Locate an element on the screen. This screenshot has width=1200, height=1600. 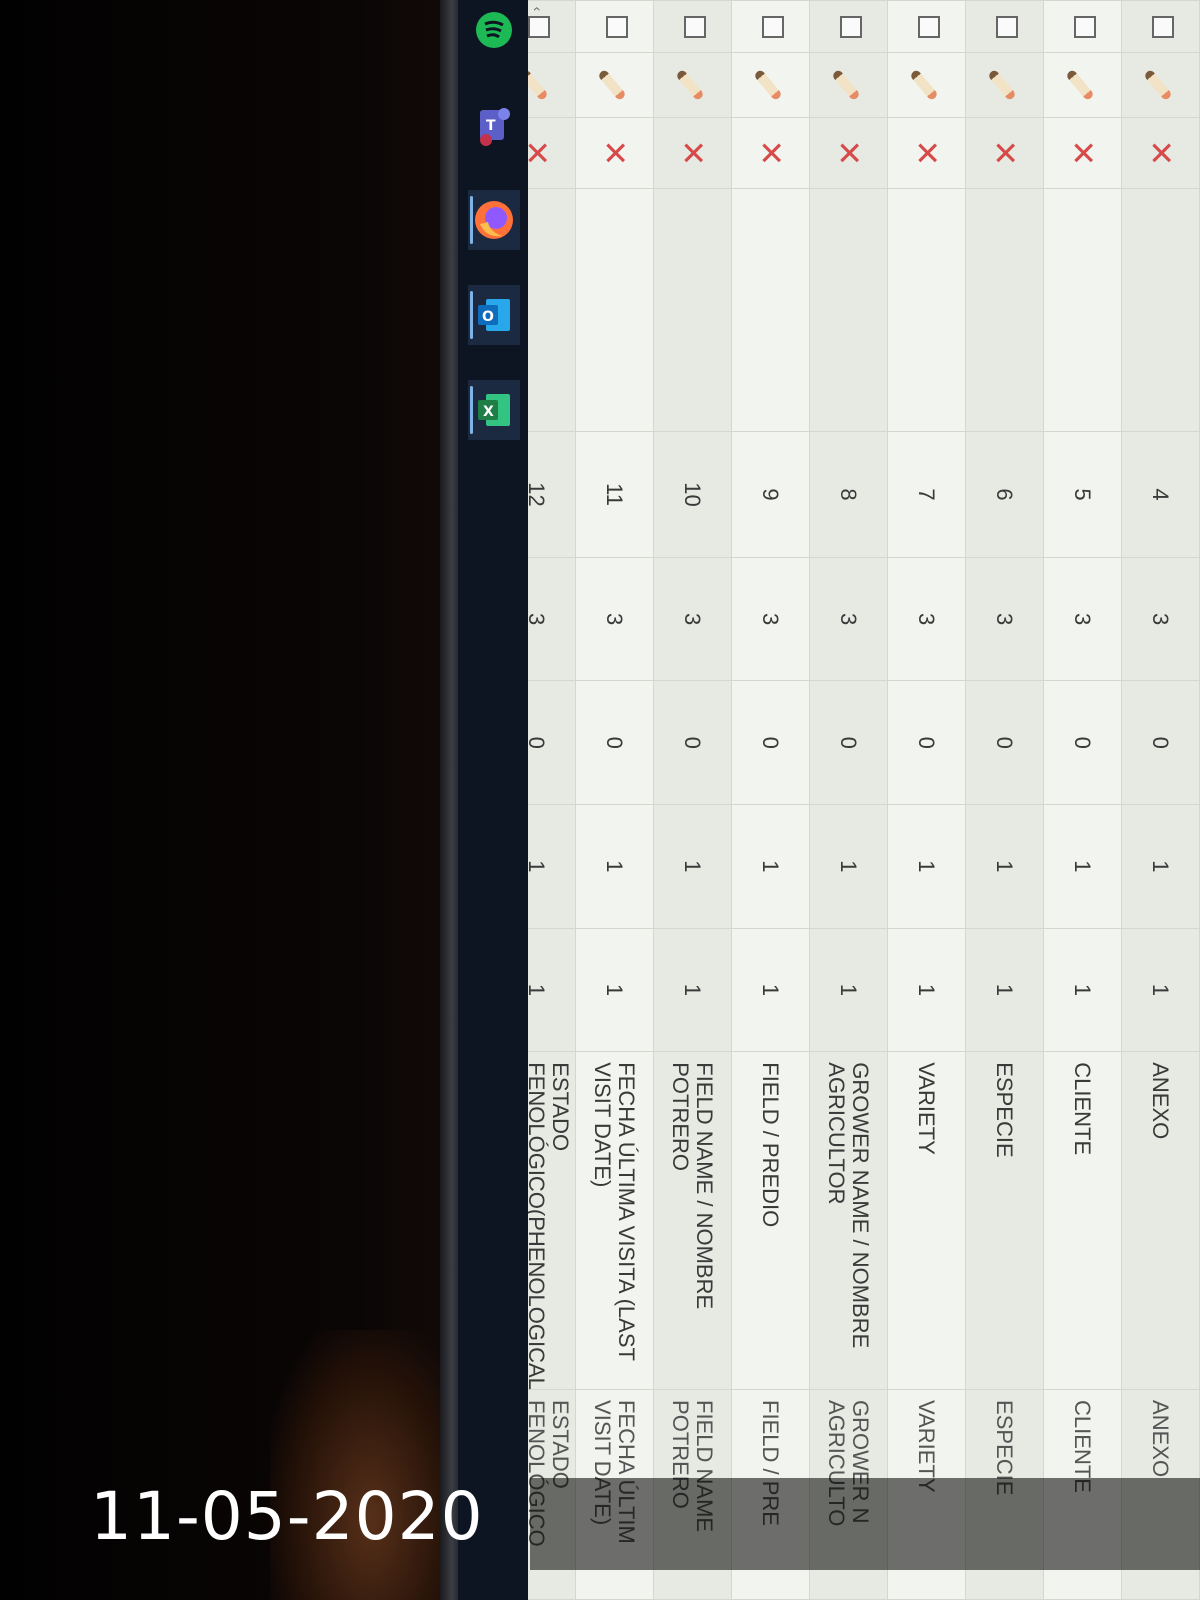
table-row: ✕ 9 3 0 1 1 FIELD / PREDIO FIELD / PRE is located at coordinates (770, 800).